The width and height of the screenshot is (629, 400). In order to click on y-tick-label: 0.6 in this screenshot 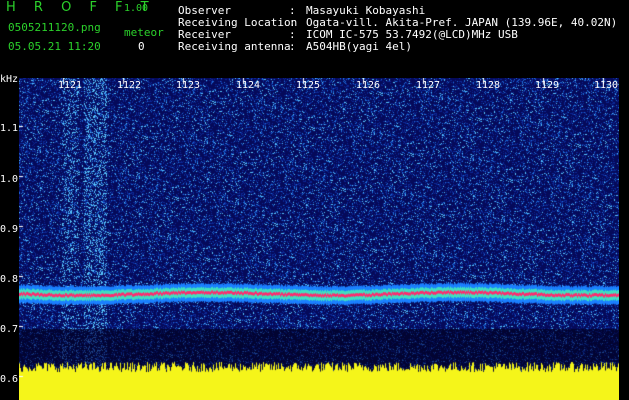, I will do `click(9, 379)`.